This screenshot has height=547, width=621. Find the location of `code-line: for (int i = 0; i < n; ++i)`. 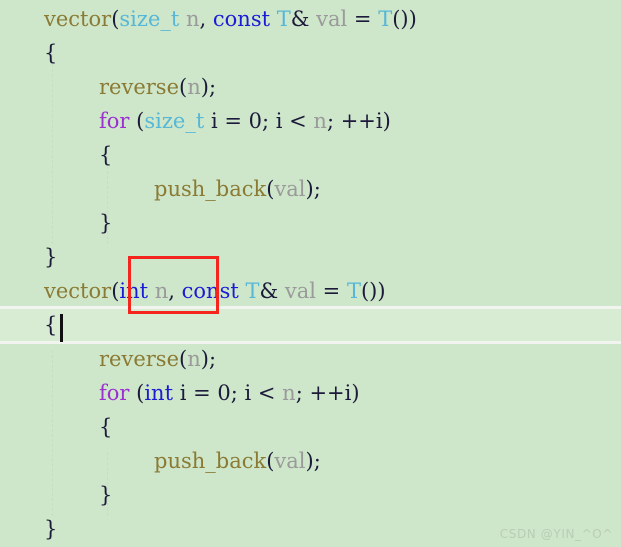

code-line: for (int i = 0; i < n; ++i) is located at coordinates (310, 393).